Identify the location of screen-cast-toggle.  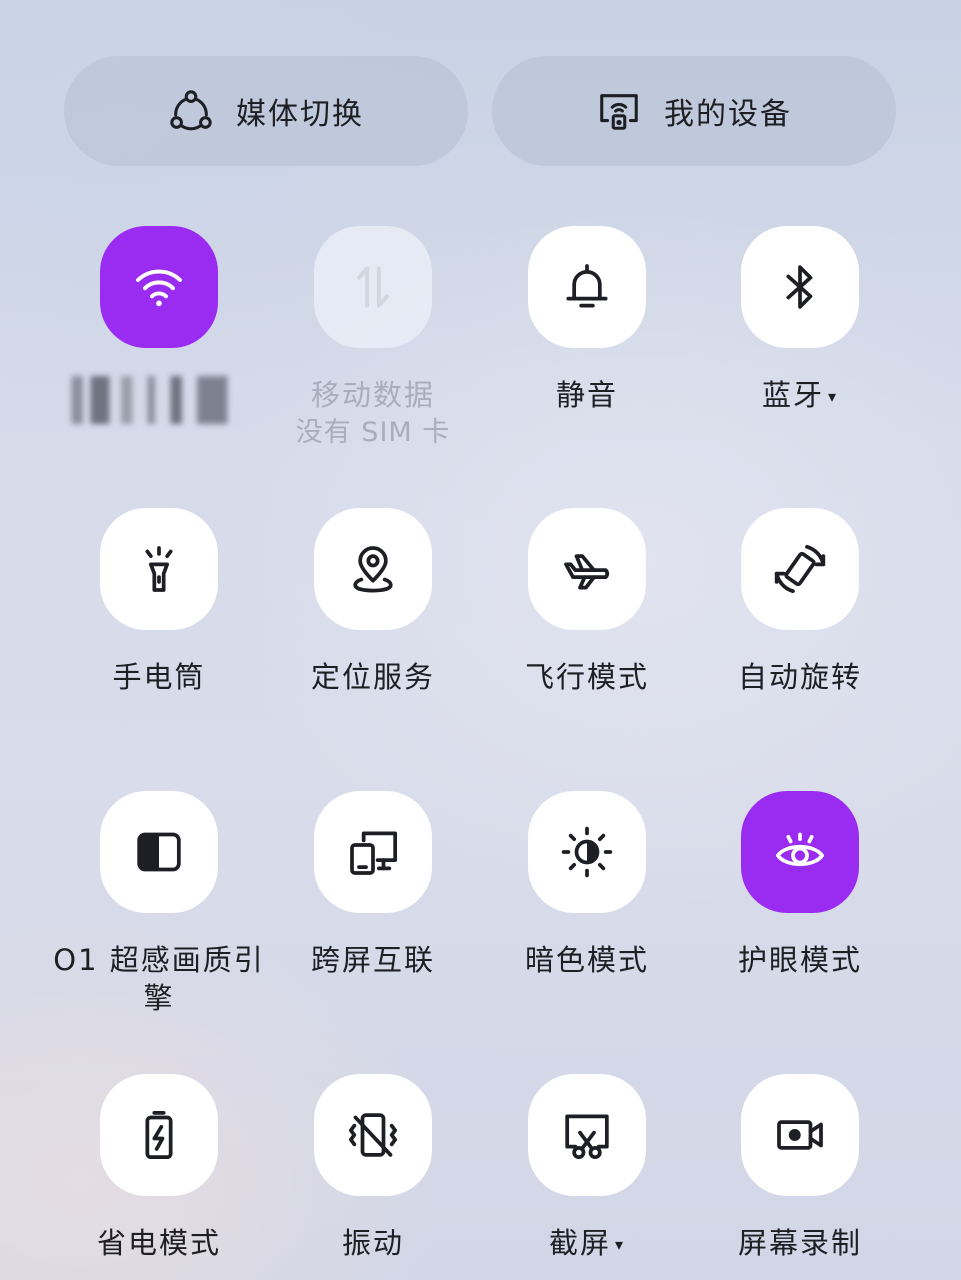
(373, 852).